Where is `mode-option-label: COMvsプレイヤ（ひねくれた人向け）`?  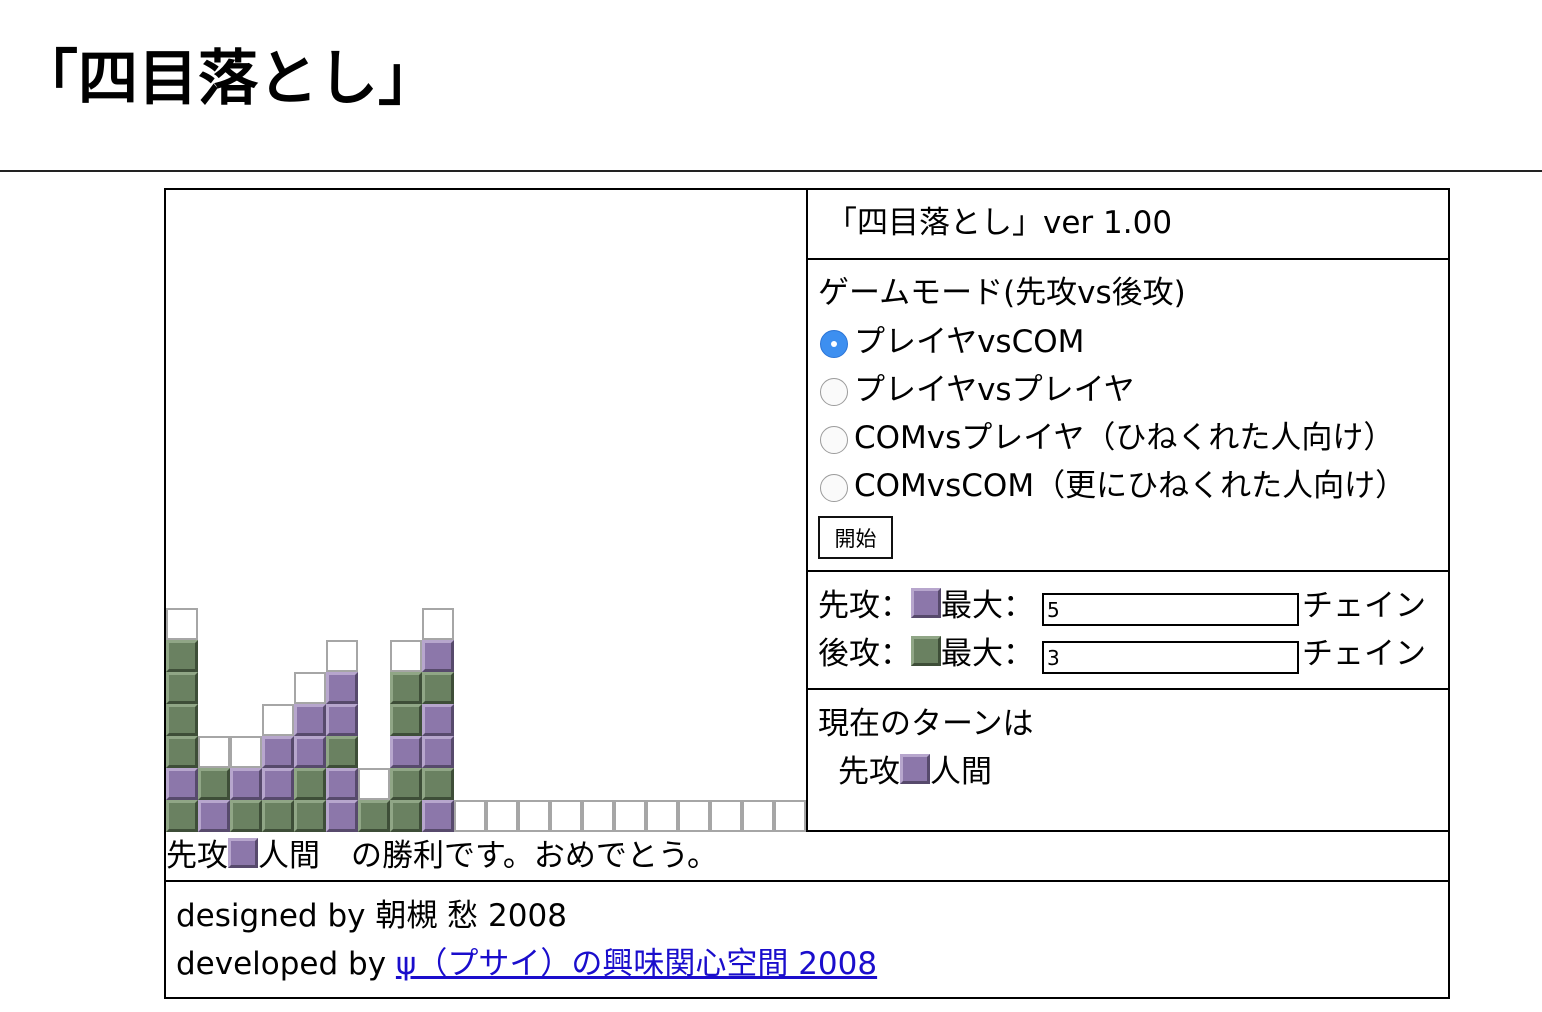
mode-option-label: COMvsプレイヤ（ひねくれた人向け） is located at coordinates (1124, 438).